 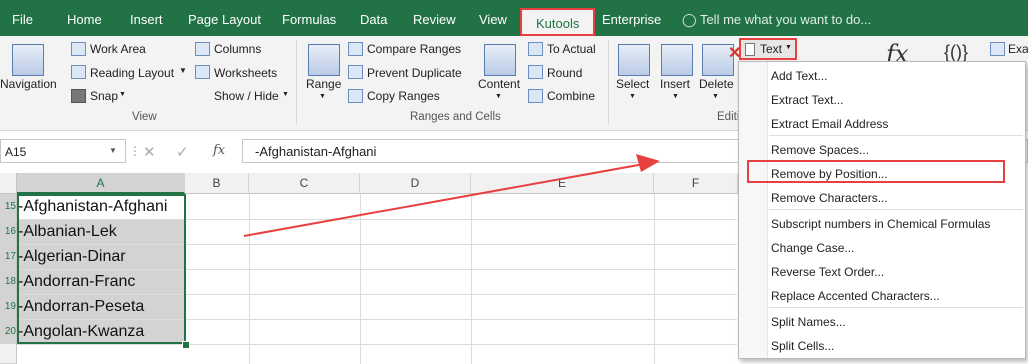 I want to click on menu-item-subscript-numbers: Subscript numbers in Chemical Formulas, so click(x=880, y=224).